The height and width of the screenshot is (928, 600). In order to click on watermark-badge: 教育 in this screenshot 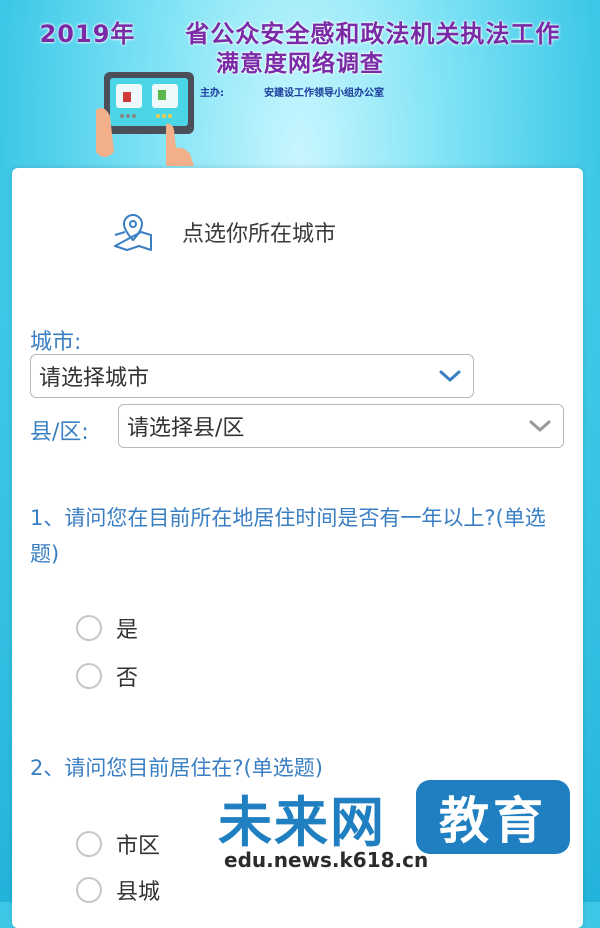, I will do `click(493, 817)`.